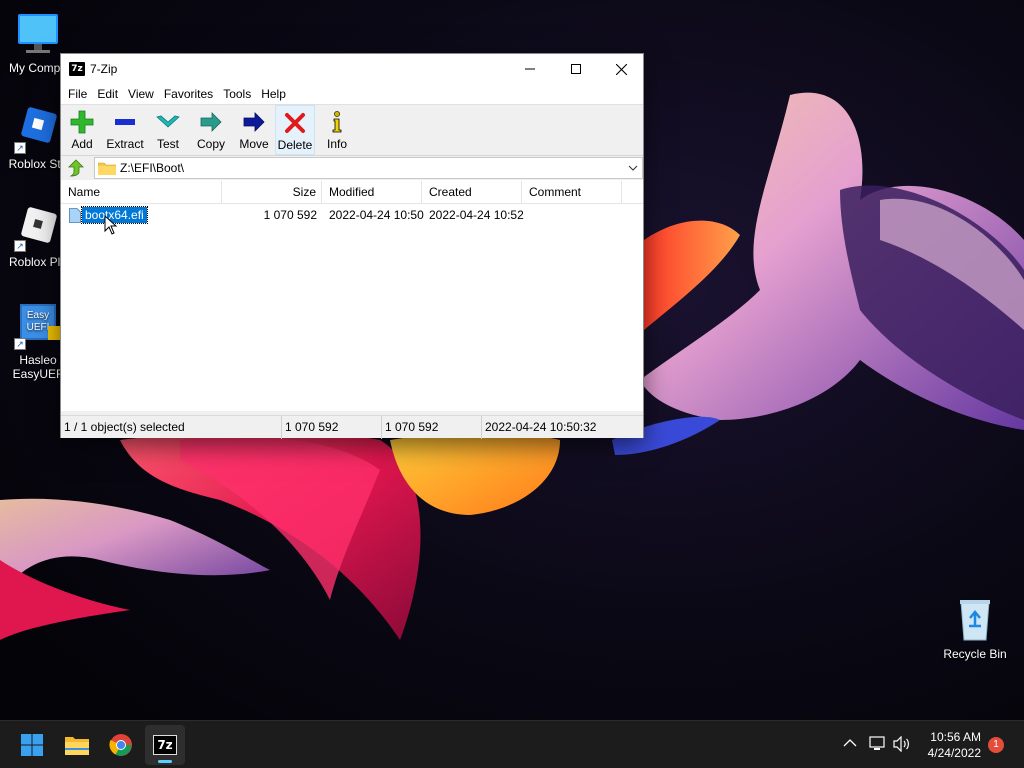 This screenshot has height=768, width=1024. I want to click on copy-label: Copy, so click(210, 144).